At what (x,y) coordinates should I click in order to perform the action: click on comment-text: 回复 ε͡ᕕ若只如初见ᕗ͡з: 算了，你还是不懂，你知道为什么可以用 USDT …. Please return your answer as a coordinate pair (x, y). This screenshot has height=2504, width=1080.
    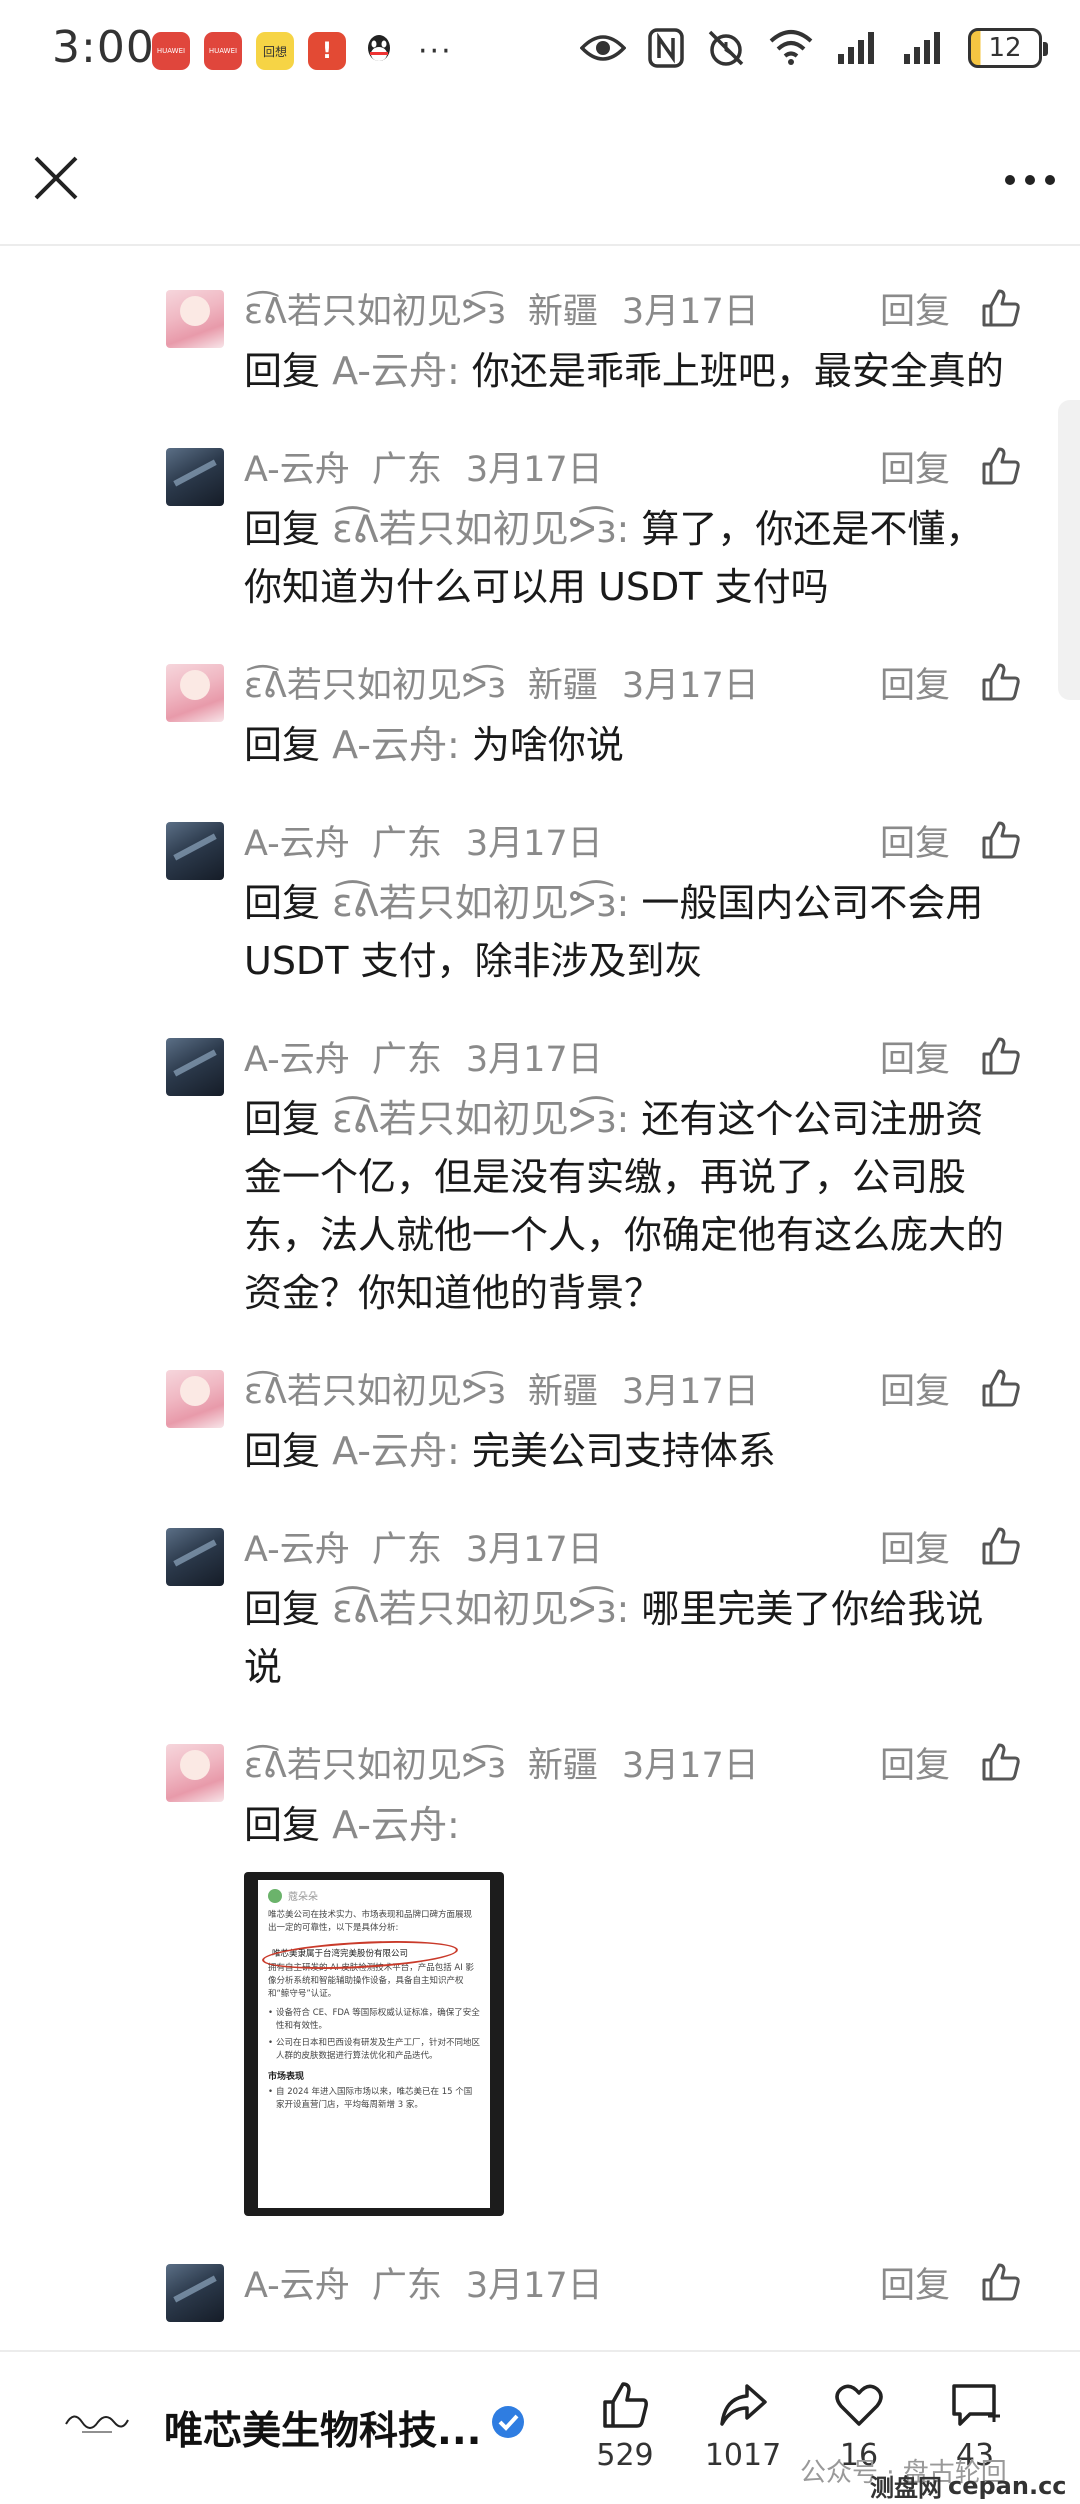
    Looking at the image, I should click on (627, 558).